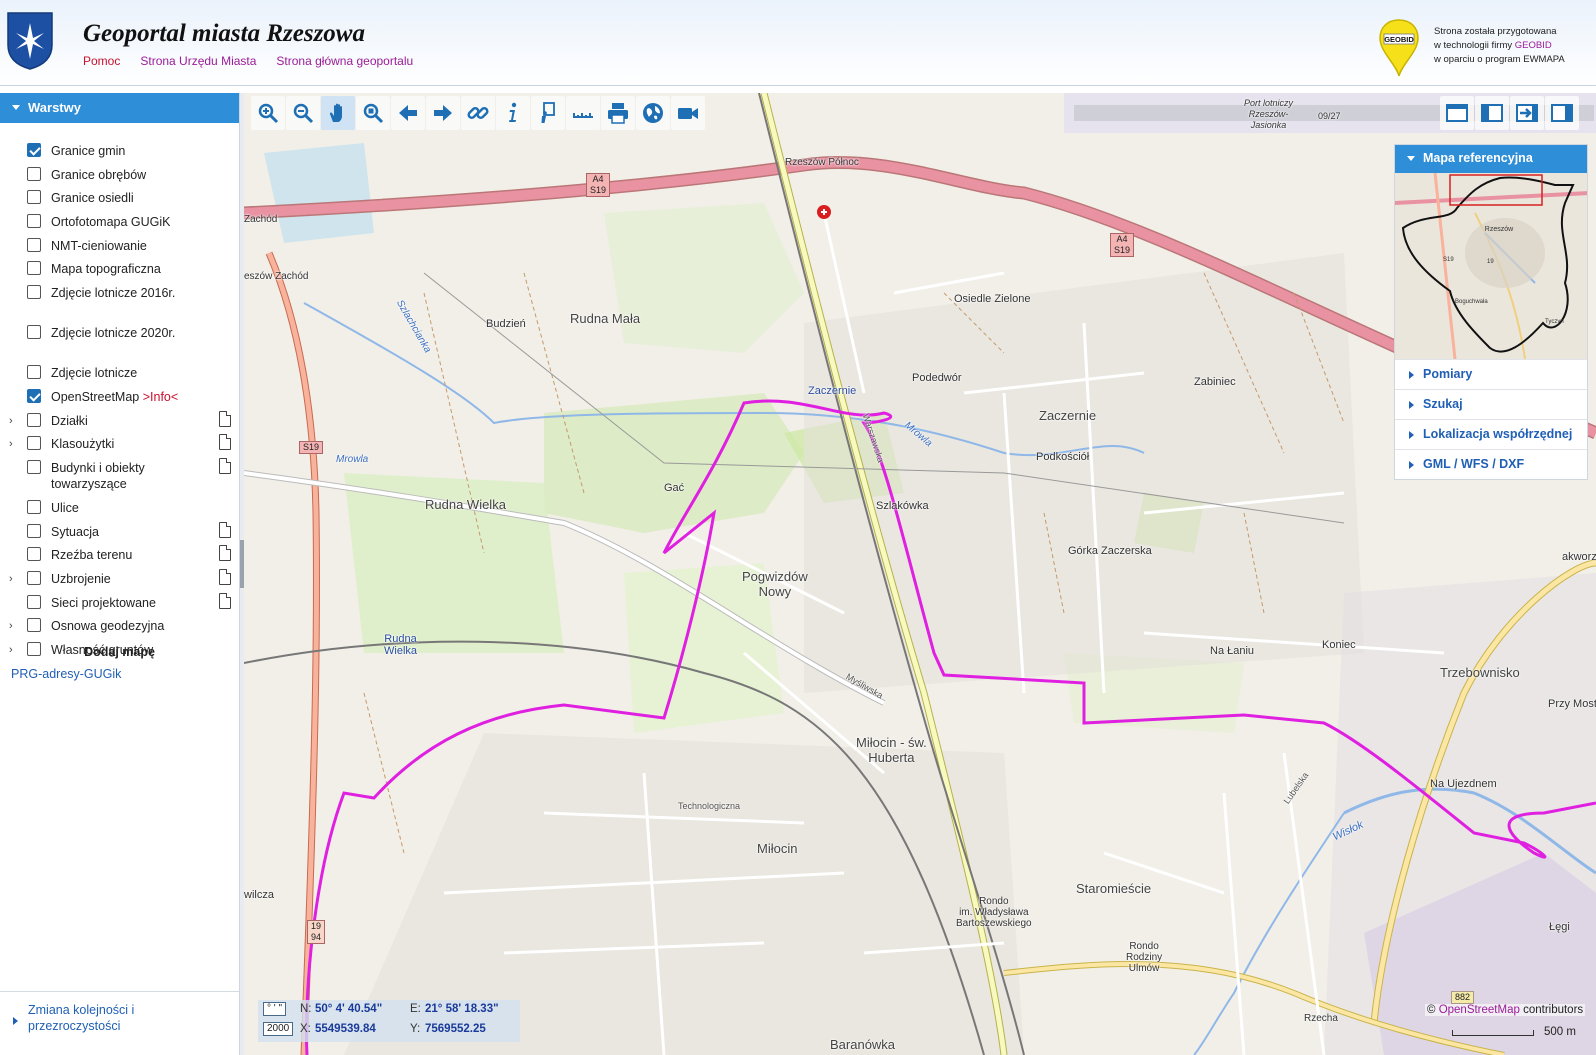  I want to click on layer-label: Osnowa geodezyjna, so click(131, 626).